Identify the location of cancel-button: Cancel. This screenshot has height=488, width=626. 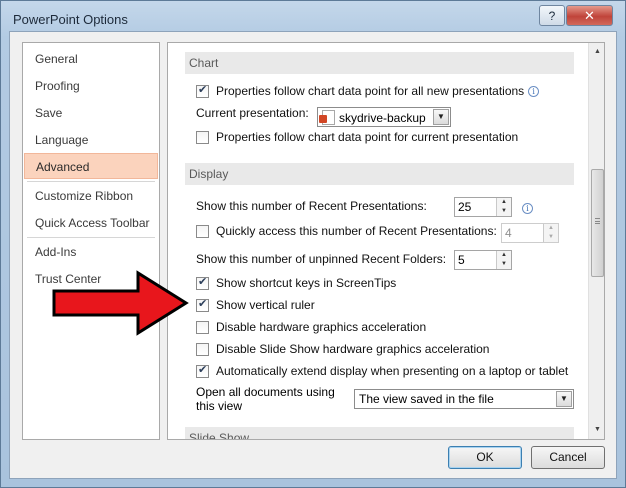
(568, 457).